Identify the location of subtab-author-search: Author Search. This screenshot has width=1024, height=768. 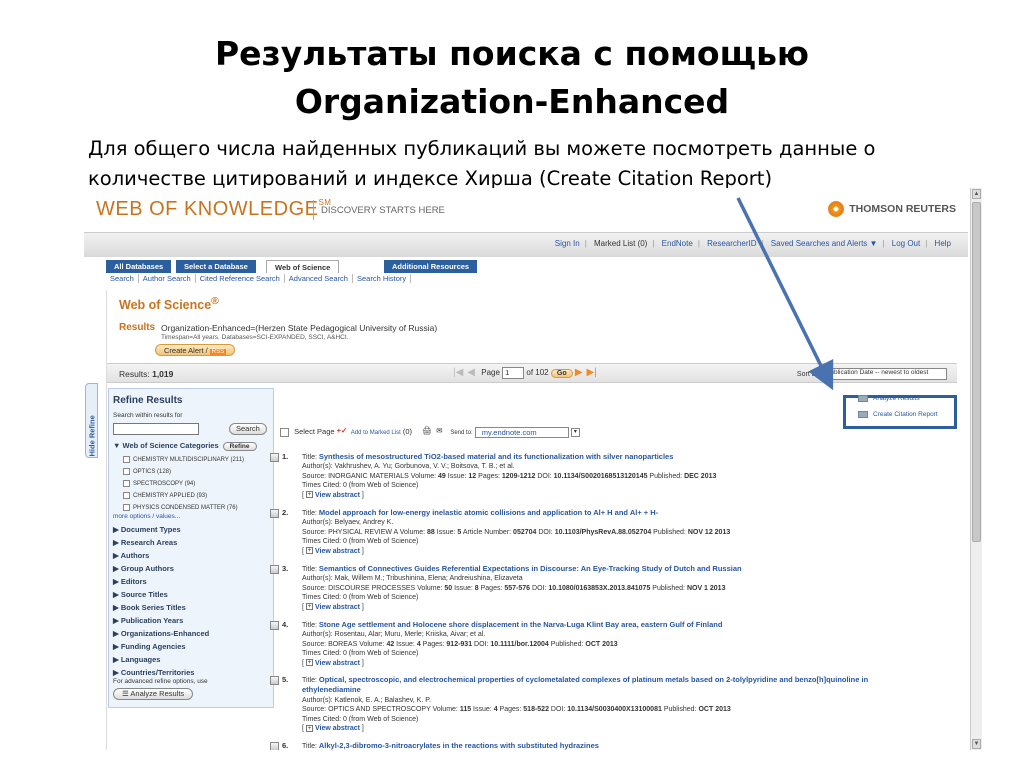
(167, 278).